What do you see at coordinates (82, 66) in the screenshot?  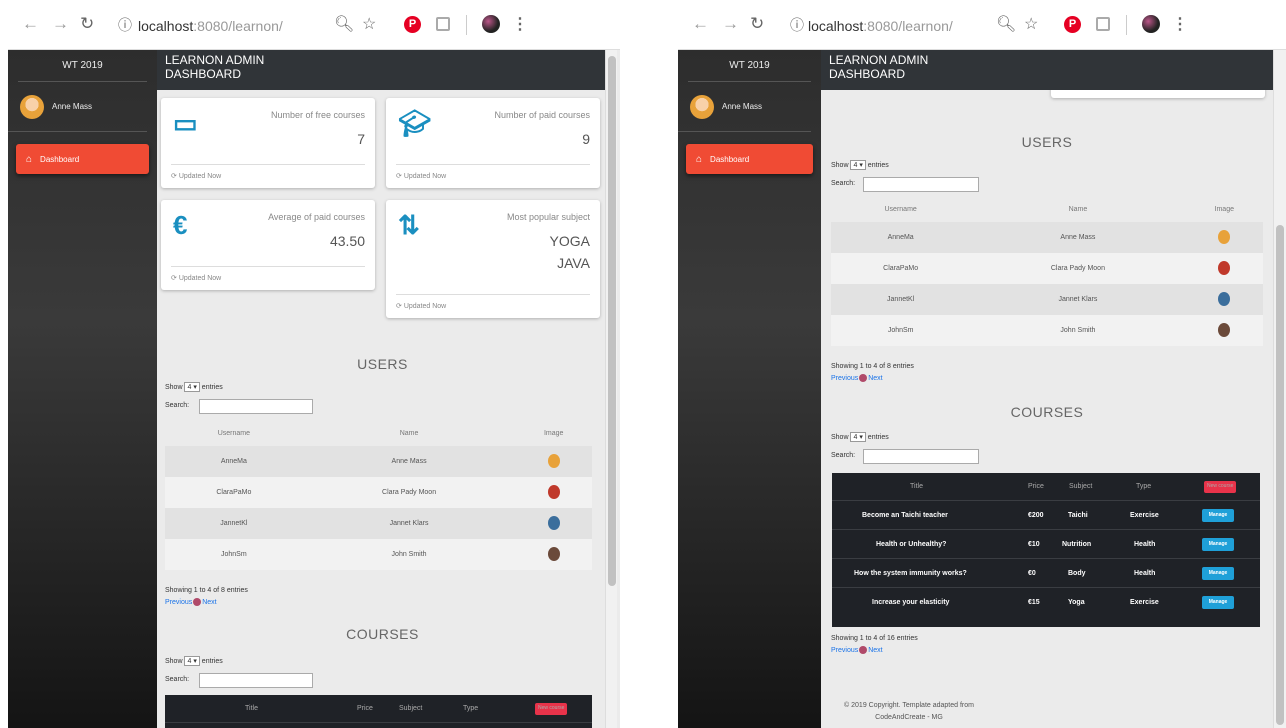 I see `sidebar-brand: WT 2019` at bounding box center [82, 66].